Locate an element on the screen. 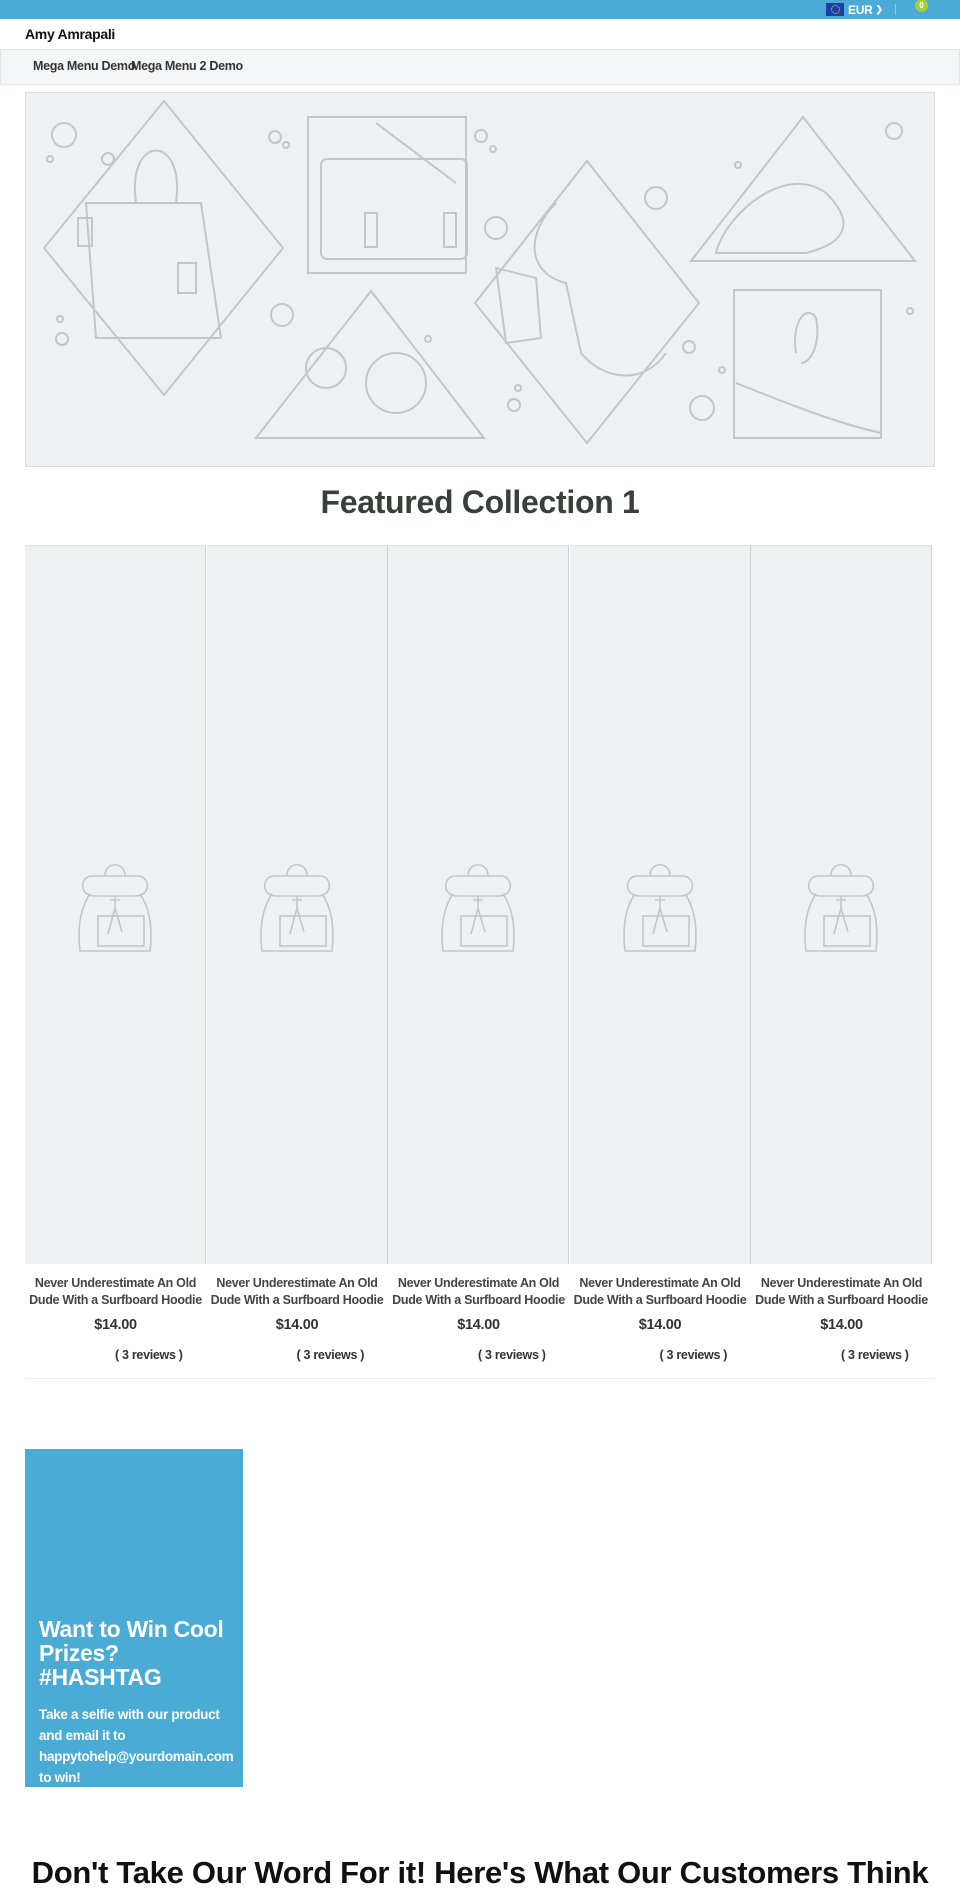 This screenshot has height=1891, width=960. chevron-down-icon: ❯ is located at coordinates (879, 9).